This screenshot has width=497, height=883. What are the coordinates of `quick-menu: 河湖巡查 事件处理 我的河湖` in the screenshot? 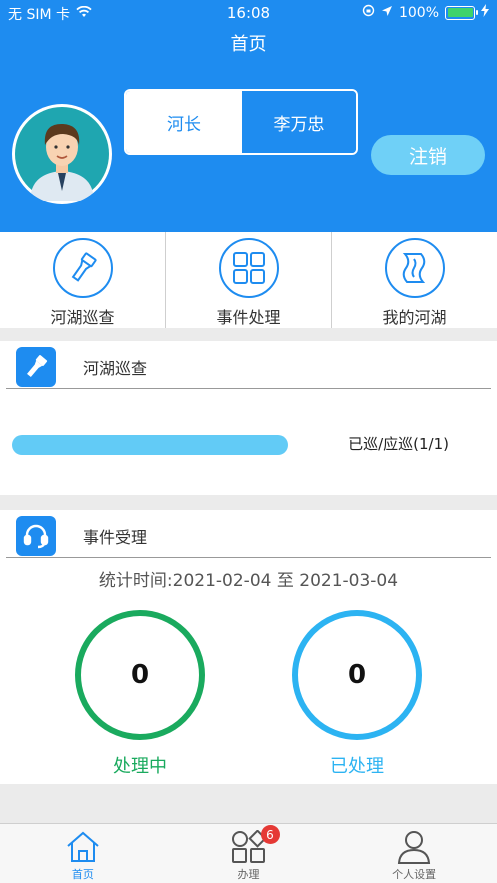 It's located at (248, 280).